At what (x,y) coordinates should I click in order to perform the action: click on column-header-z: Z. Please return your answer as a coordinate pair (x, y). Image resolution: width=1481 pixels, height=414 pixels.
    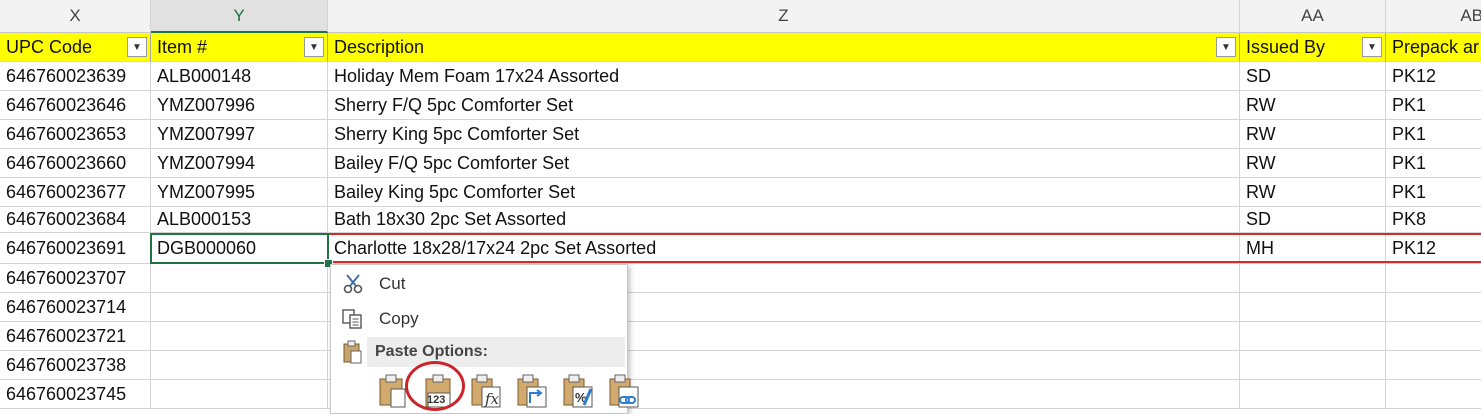
    Looking at the image, I should click on (784, 16).